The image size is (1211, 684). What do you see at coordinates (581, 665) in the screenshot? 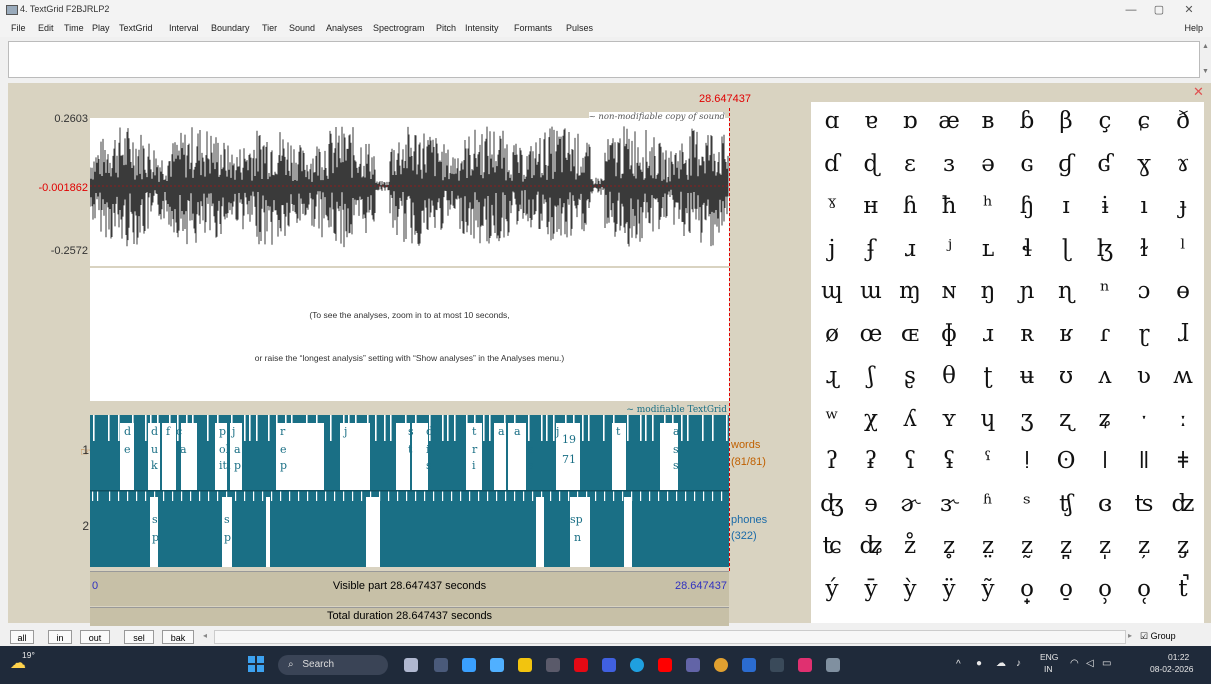
I see `netflix-icon` at bounding box center [581, 665].